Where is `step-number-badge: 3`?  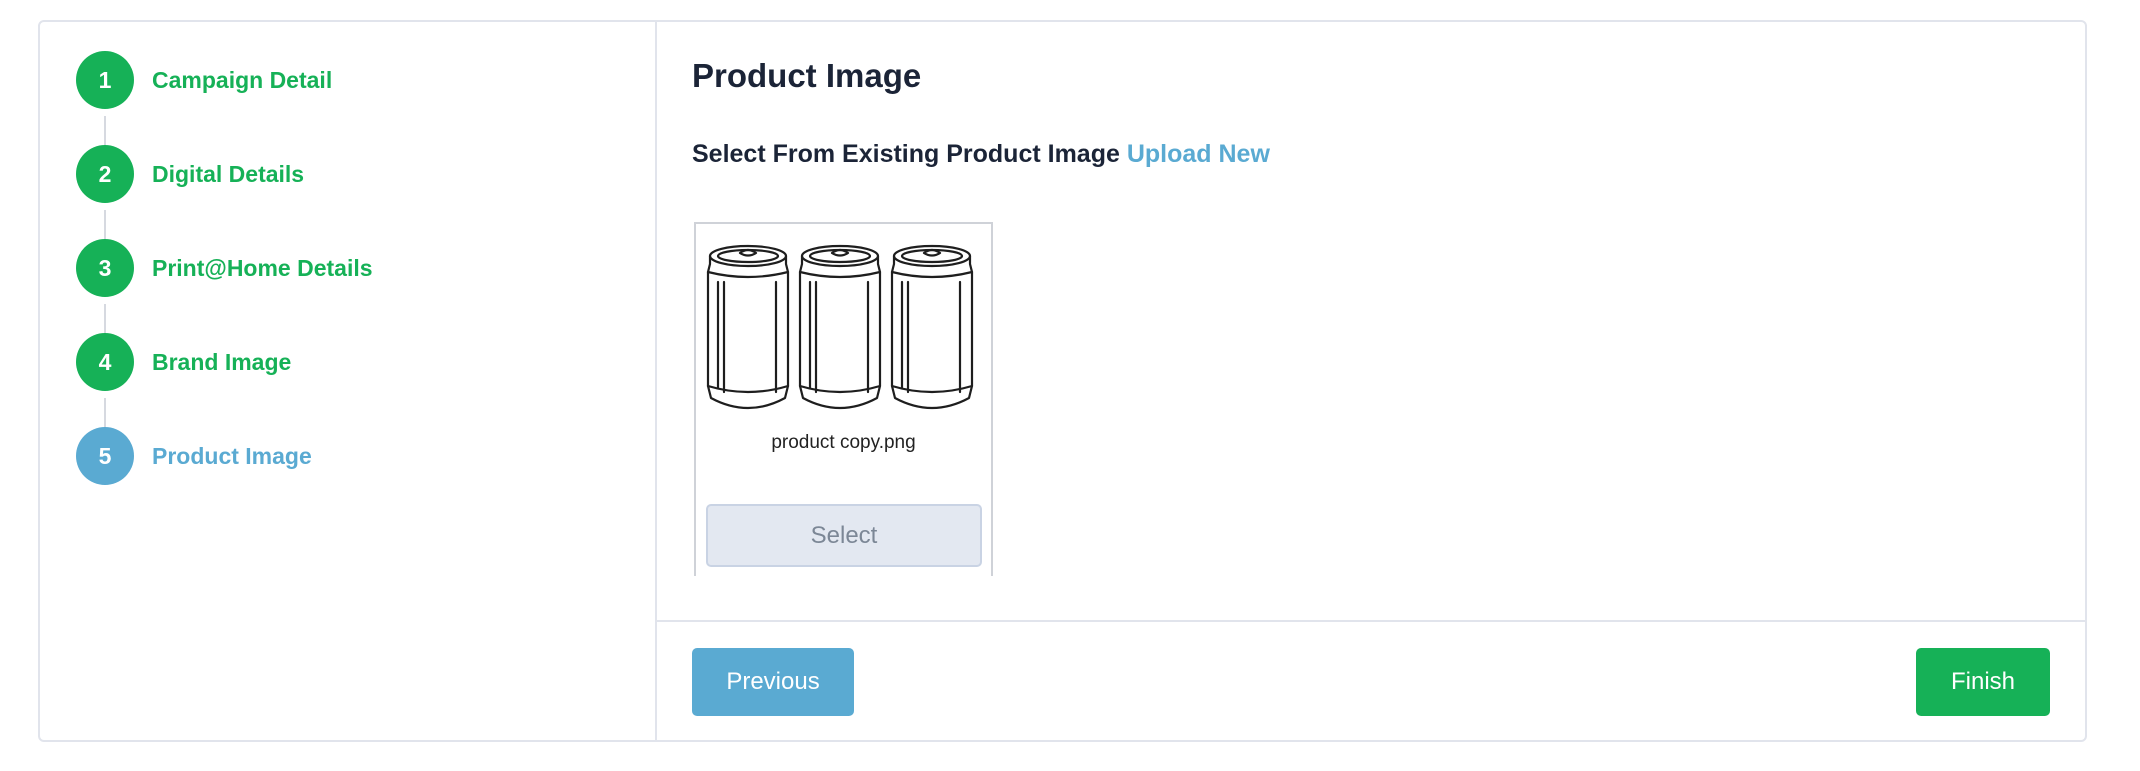 step-number-badge: 3 is located at coordinates (105, 268).